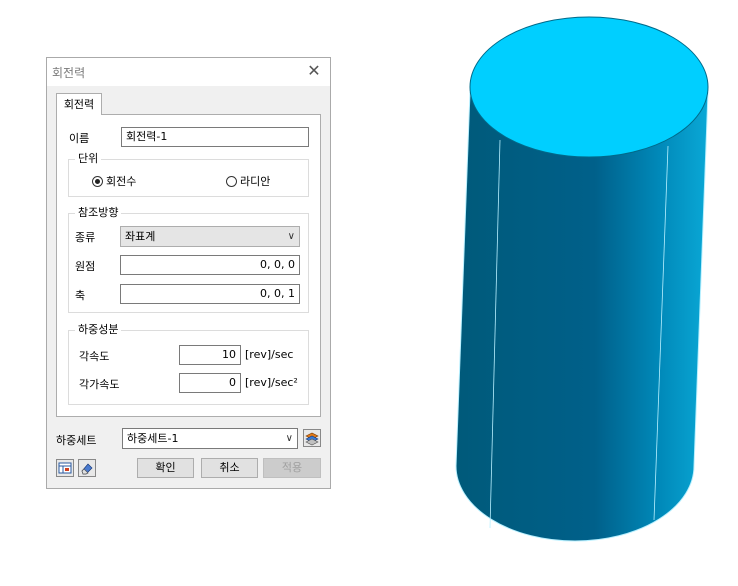  I want to click on origin-label: 원점, so click(85, 266).